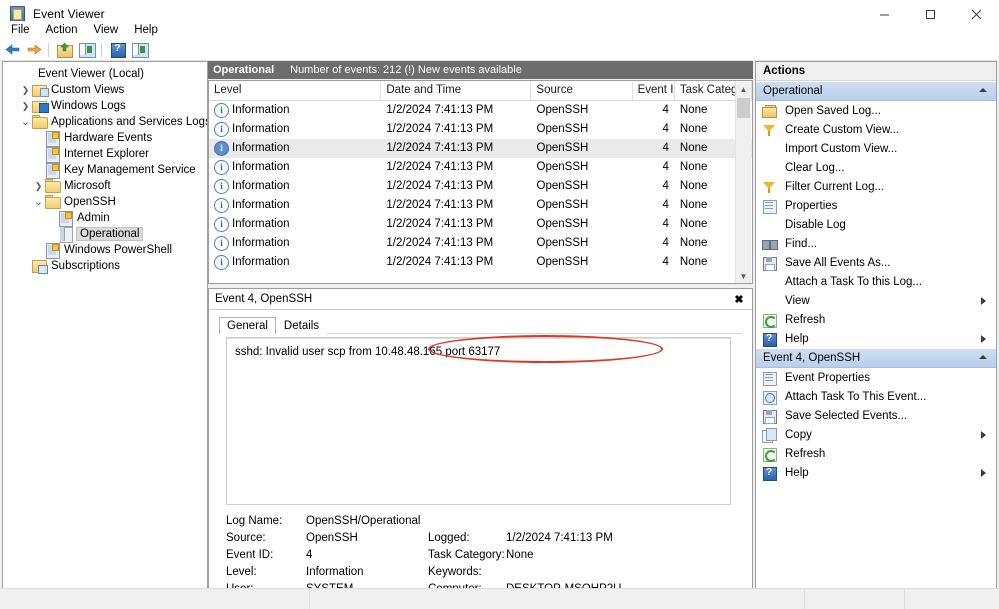  I want to click on tab-details: Details, so click(301, 325).